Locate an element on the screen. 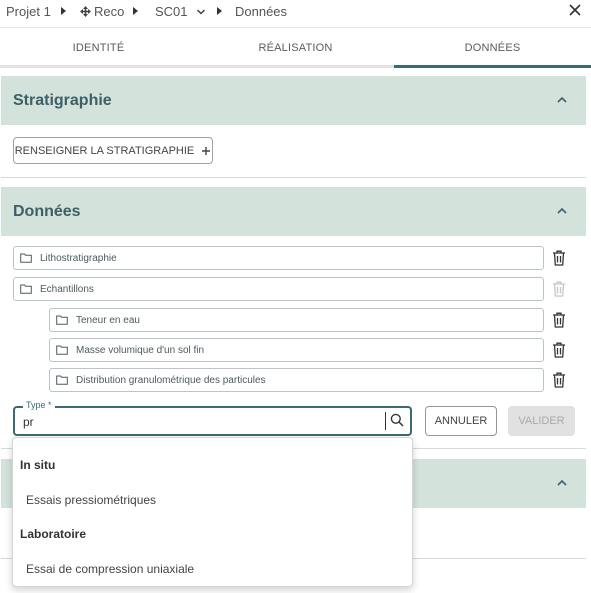 The width and height of the screenshot is (591, 593). tab-identite-label: IDENTITÉ is located at coordinates (98, 48).